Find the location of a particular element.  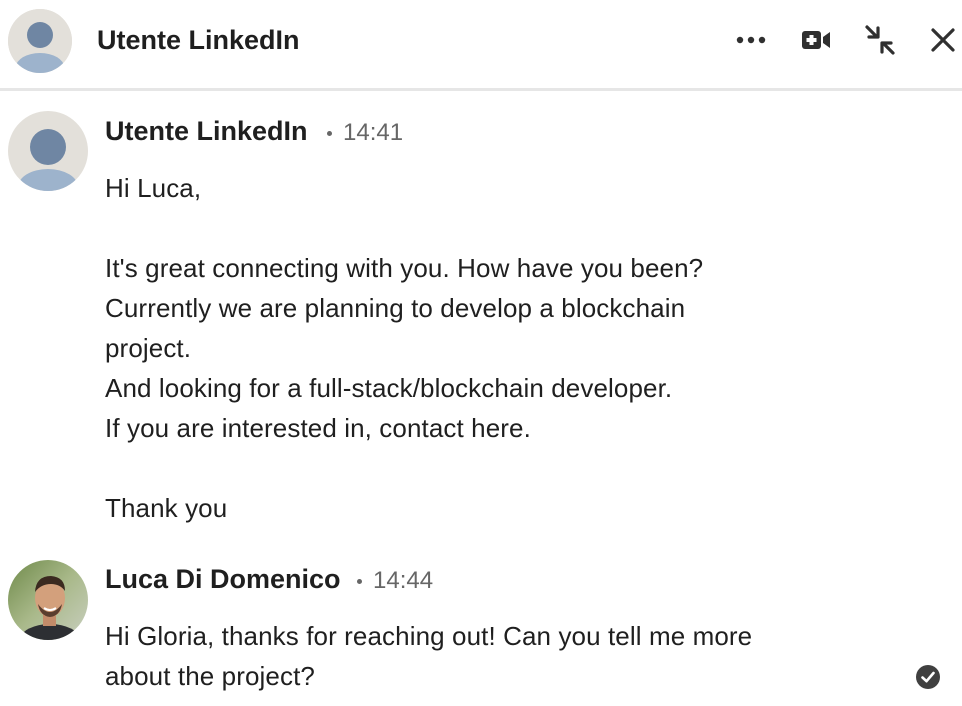

message-line: Thank you is located at coordinates (166, 508).